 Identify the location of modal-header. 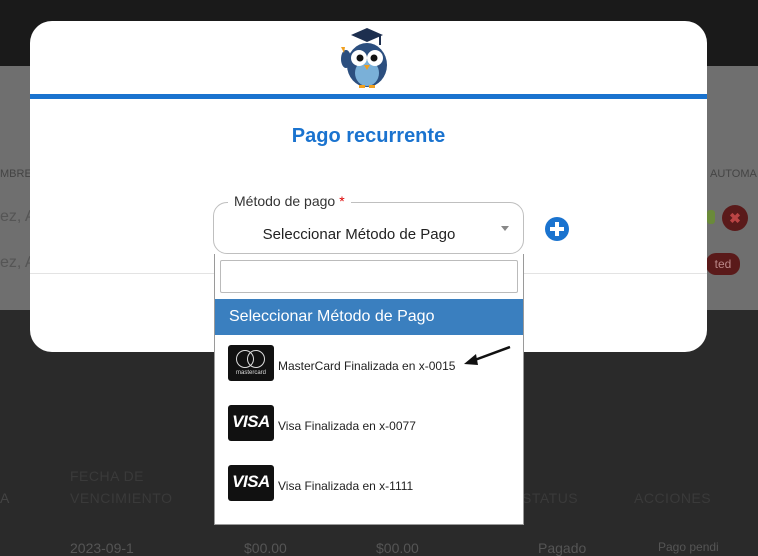
(368, 58).